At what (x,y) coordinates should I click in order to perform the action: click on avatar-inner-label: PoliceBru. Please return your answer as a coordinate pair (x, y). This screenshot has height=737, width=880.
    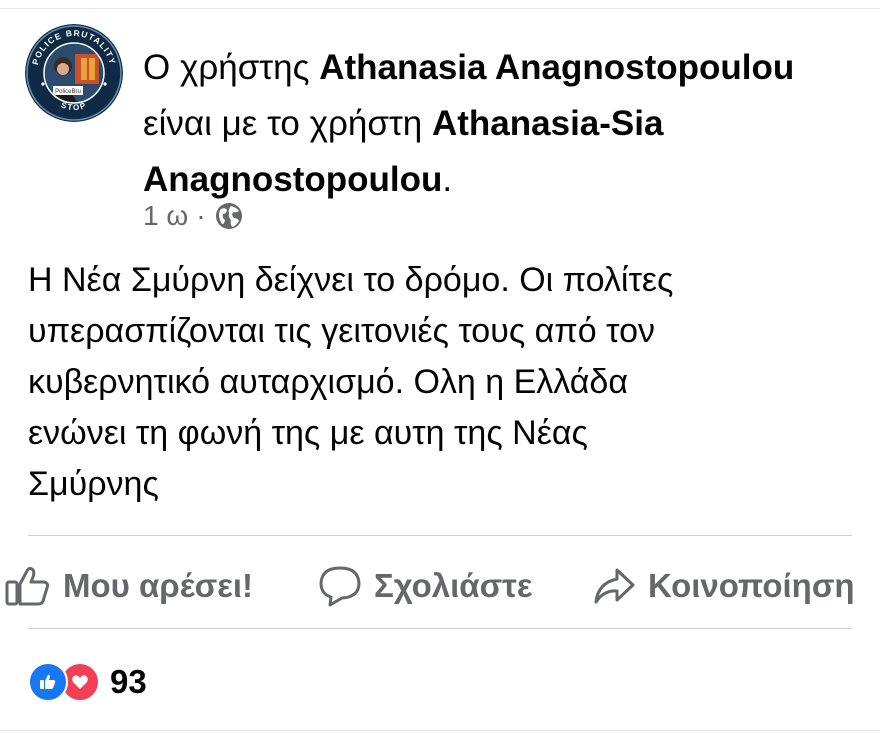
    Looking at the image, I should click on (68, 92).